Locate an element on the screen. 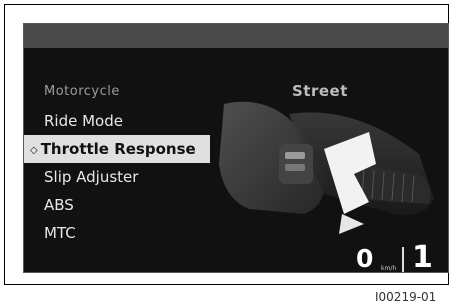  selection-marker-icon: ◇ is located at coordinates (34, 150).